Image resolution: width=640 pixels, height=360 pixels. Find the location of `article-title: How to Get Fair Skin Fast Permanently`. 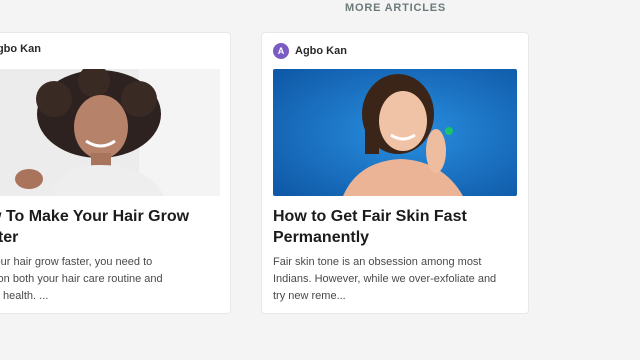

article-title: How to Get Fair Skin Fast Permanently is located at coordinates (370, 227).